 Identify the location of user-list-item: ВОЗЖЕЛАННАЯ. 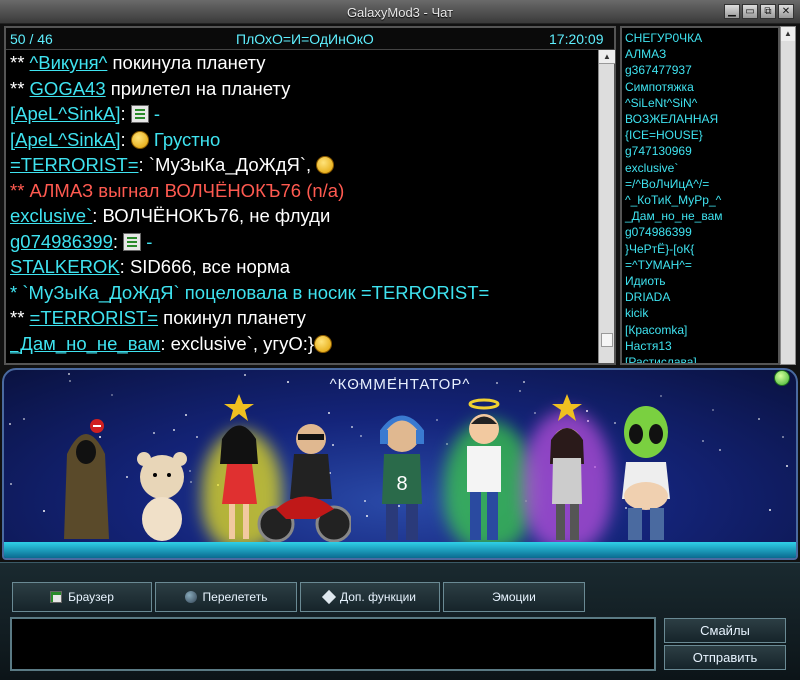
(701, 119).